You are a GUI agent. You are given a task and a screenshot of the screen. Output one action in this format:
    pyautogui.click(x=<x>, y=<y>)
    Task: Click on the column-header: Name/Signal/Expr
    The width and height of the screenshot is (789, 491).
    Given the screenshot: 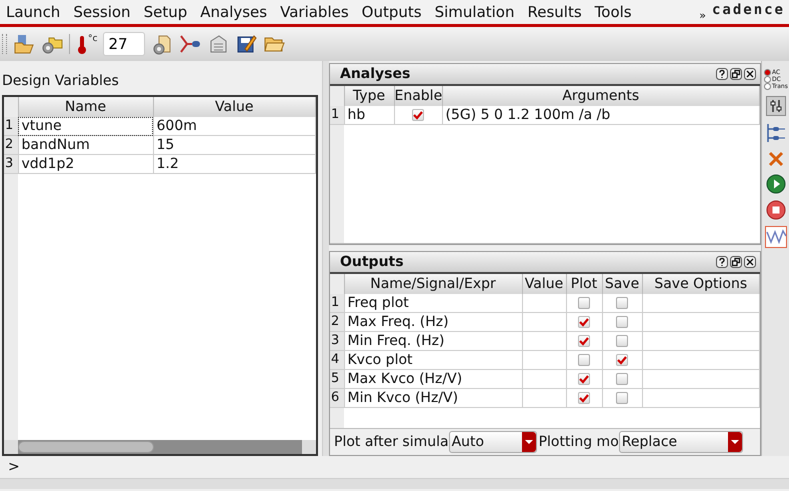 What is the action you would take?
    pyautogui.click(x=433, y=284)
    